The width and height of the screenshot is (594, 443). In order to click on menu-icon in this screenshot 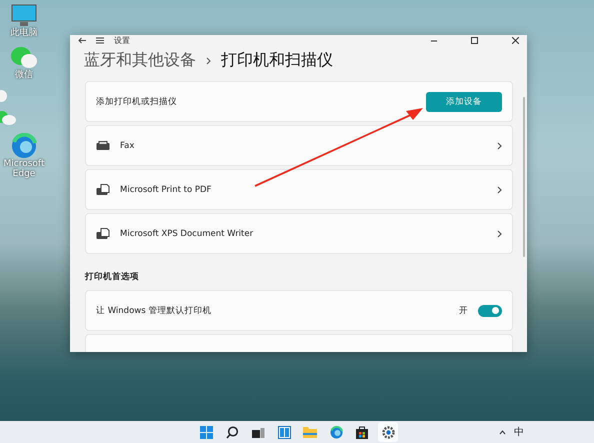, I will do `click(100, 40)`.